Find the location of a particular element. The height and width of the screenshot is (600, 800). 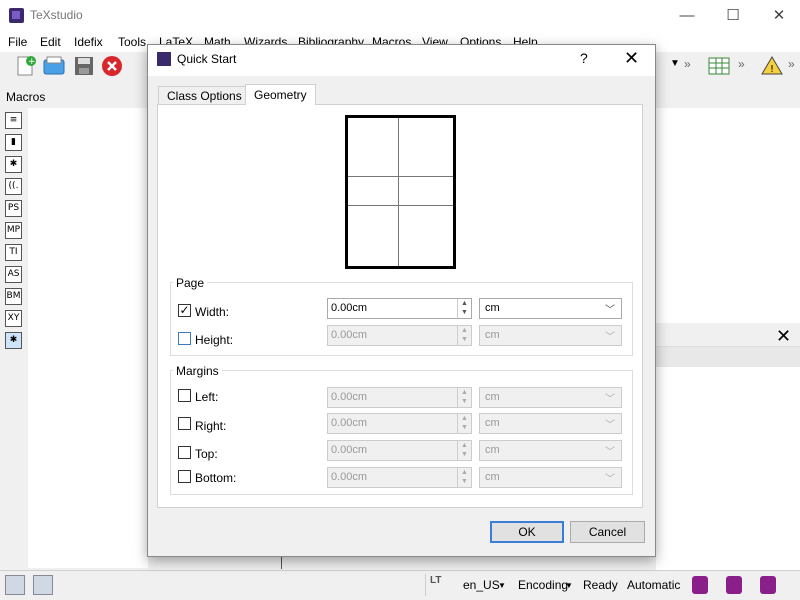

width-unit-select: cm ﹀ is located at coordinates (550, 308).